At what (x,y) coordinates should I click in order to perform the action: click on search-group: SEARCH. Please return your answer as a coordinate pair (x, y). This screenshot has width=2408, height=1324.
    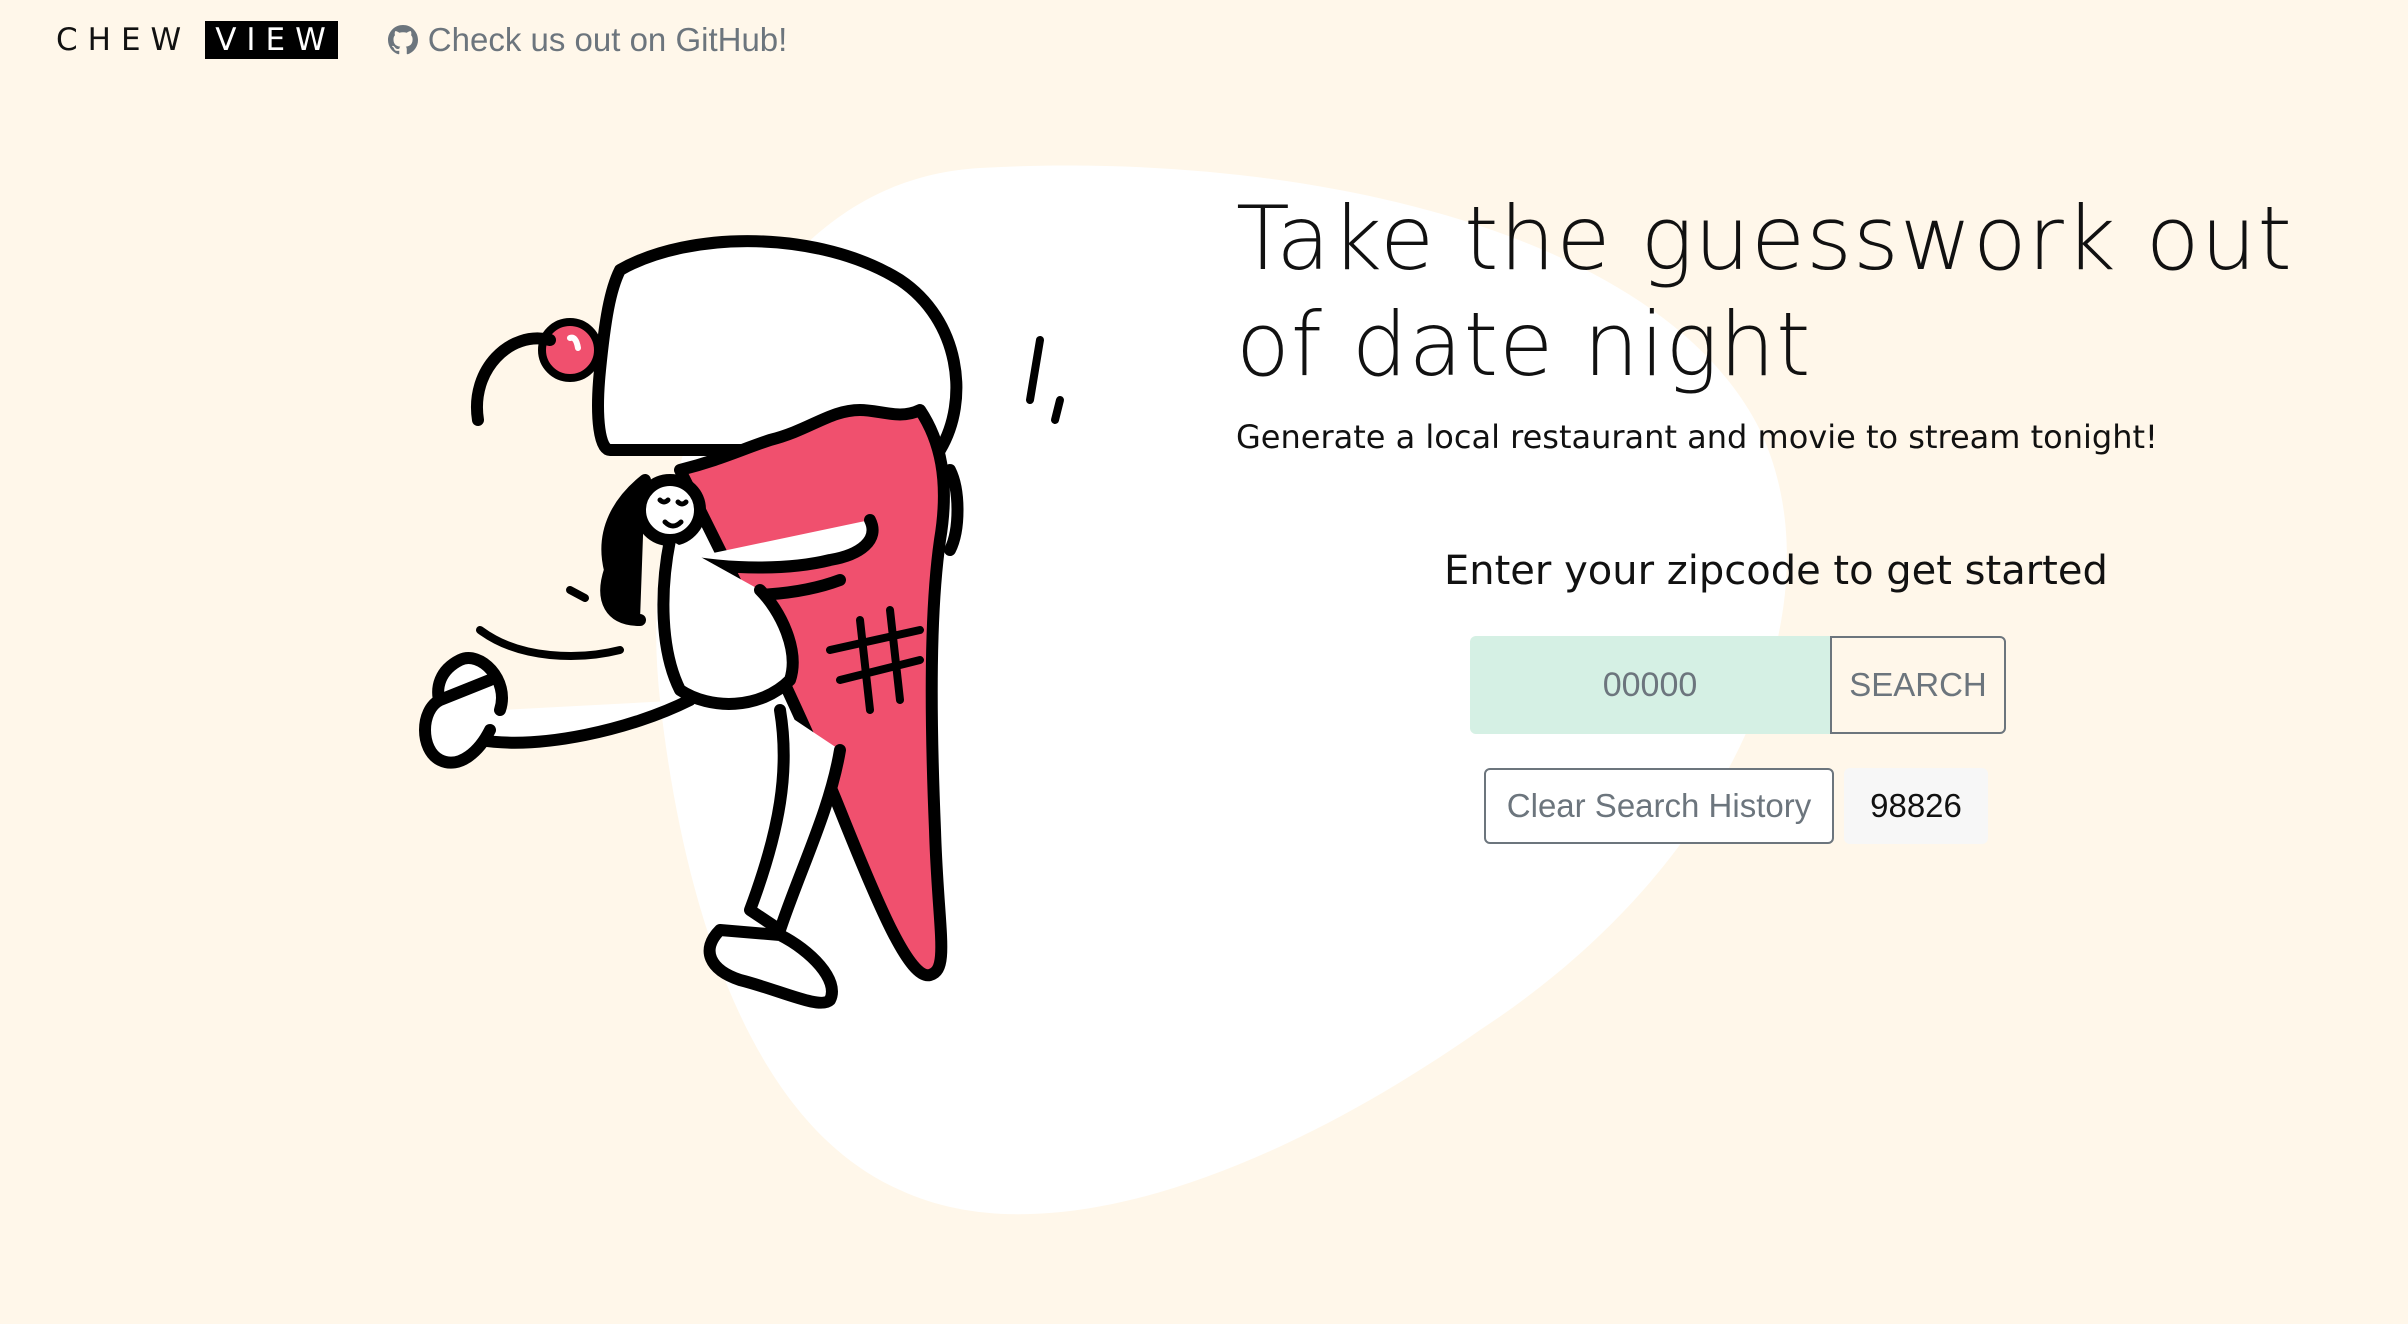
    Looking at the image, I should click on (1738, 685).